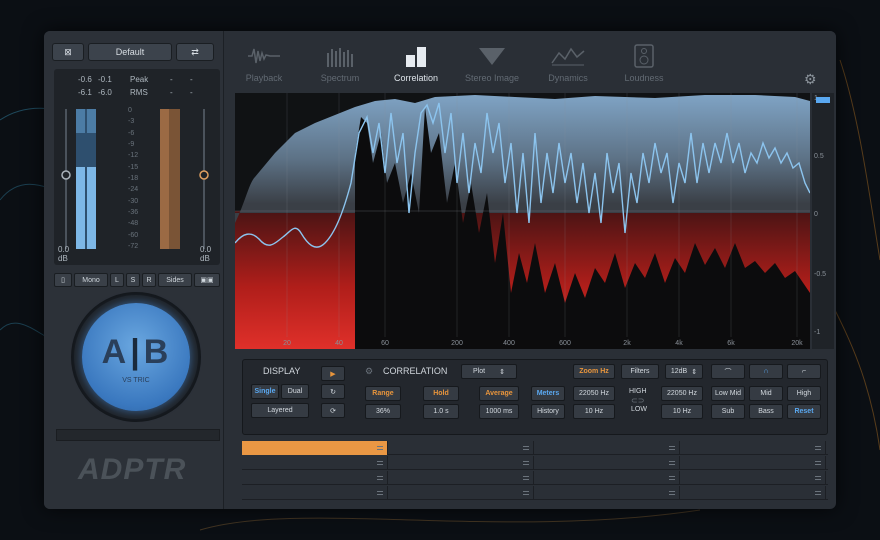 Image resolution: width=880 pixels, height=540 pixels. I want to click on hold-button: Hold, so click(441, 393).